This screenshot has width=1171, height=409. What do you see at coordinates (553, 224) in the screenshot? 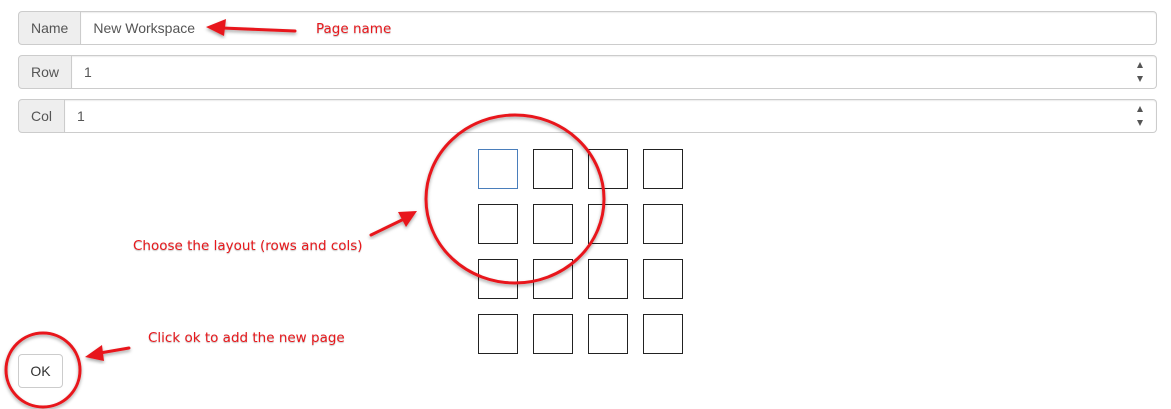
I see `layout-cell-r2-c2` at bounding box center [553, 224].